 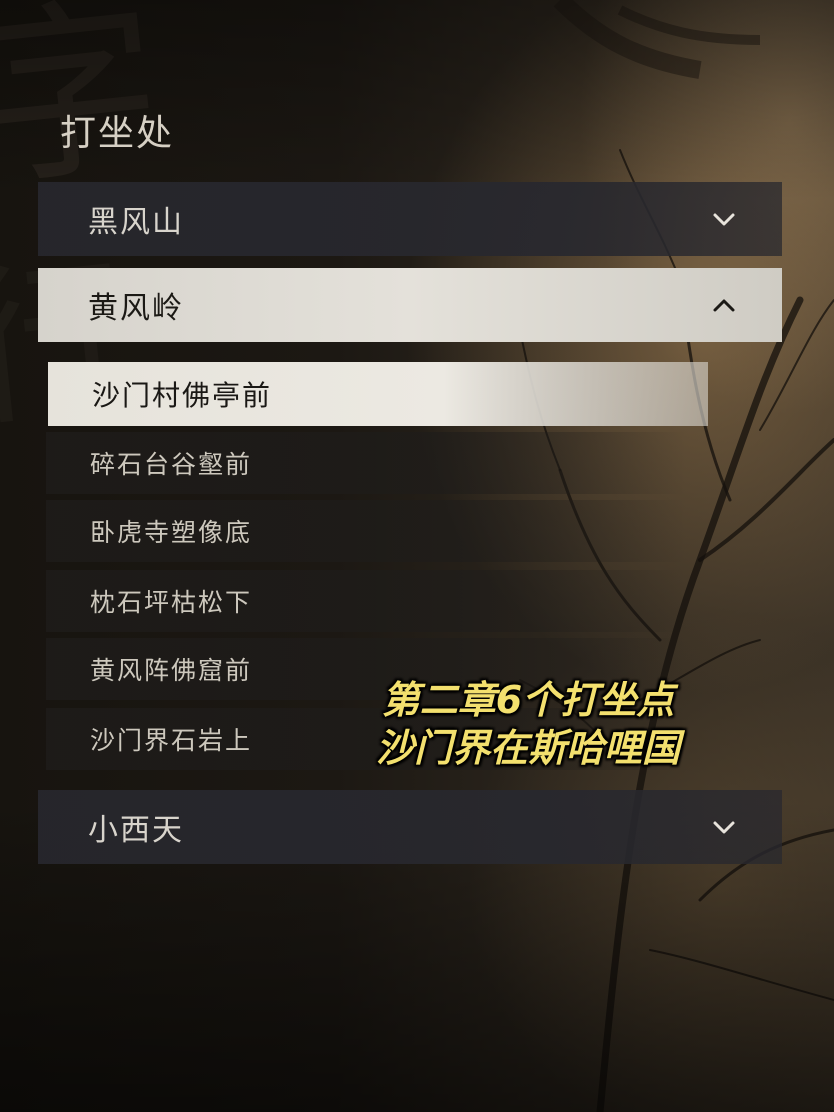 I want to click on location-item-selected: 沙门村佛亭前, so click(x=378, y=394).